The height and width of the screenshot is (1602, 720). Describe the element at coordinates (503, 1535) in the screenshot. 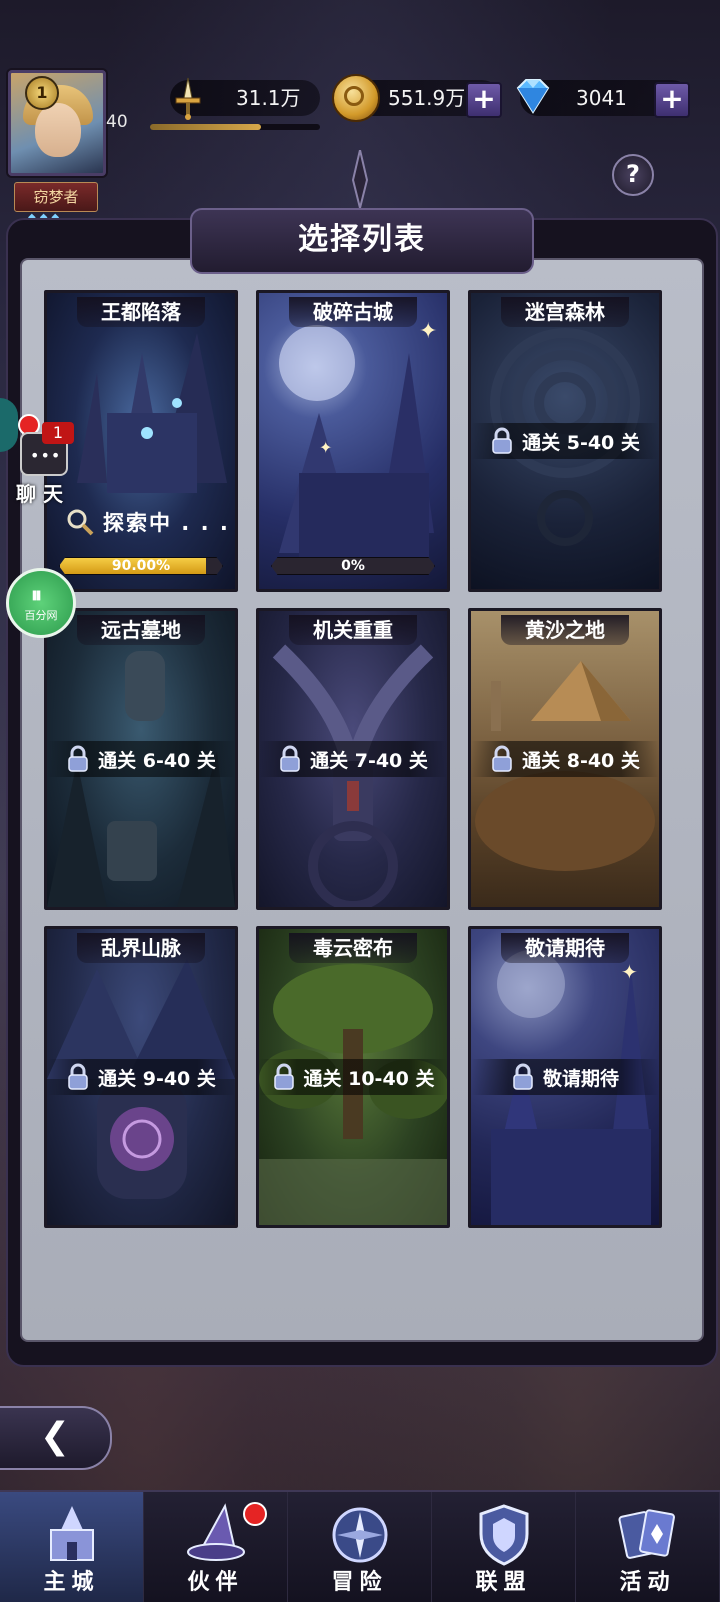

I see `shield-icon` at that location.